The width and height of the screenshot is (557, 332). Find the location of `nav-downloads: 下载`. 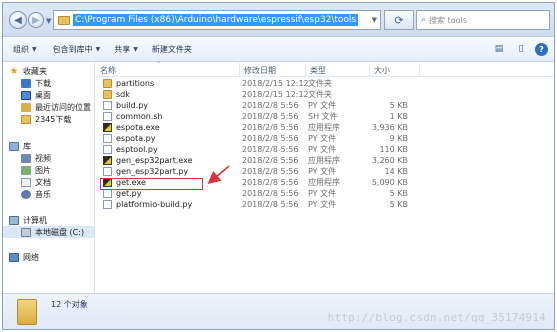

nav-downloads: 下载 is located at coordinates (57, 83).